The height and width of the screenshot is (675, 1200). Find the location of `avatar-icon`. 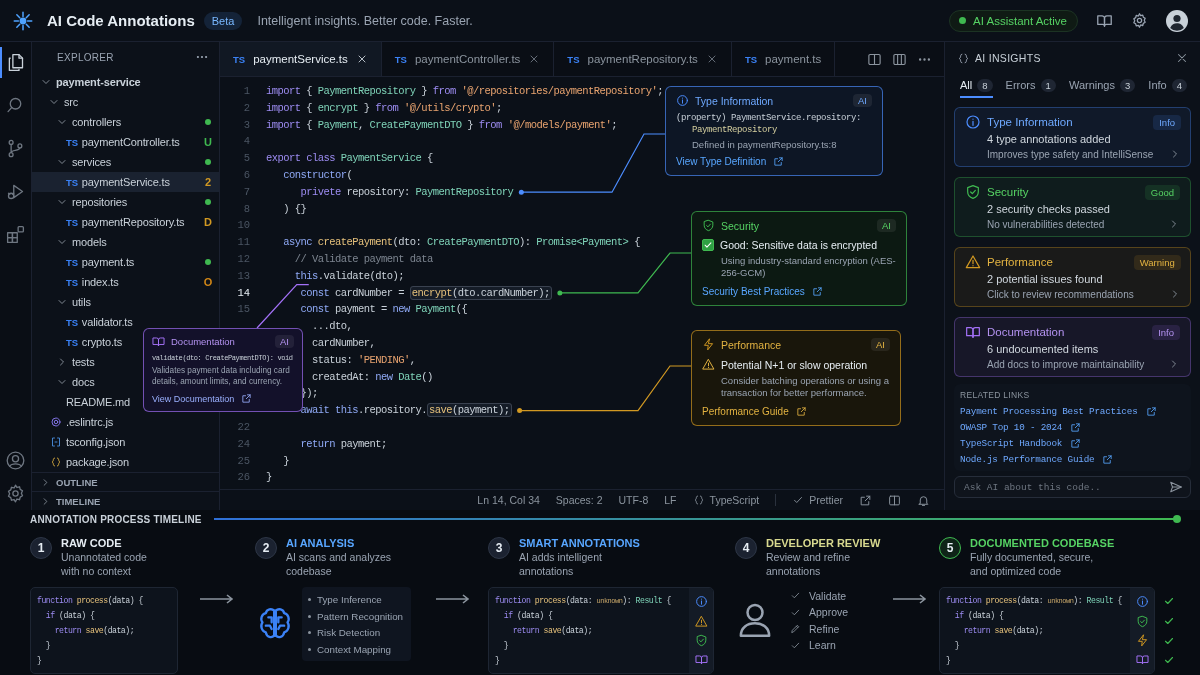

avatar-icon is located at coordinates (1177, 20).